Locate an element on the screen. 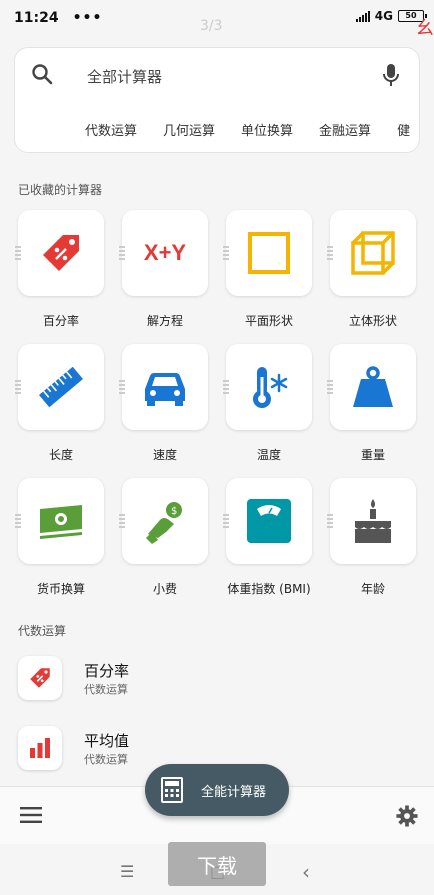 The height and width of the screenshot is (895, 434). tile-length: 长度 is located at coordinates (68, 403).